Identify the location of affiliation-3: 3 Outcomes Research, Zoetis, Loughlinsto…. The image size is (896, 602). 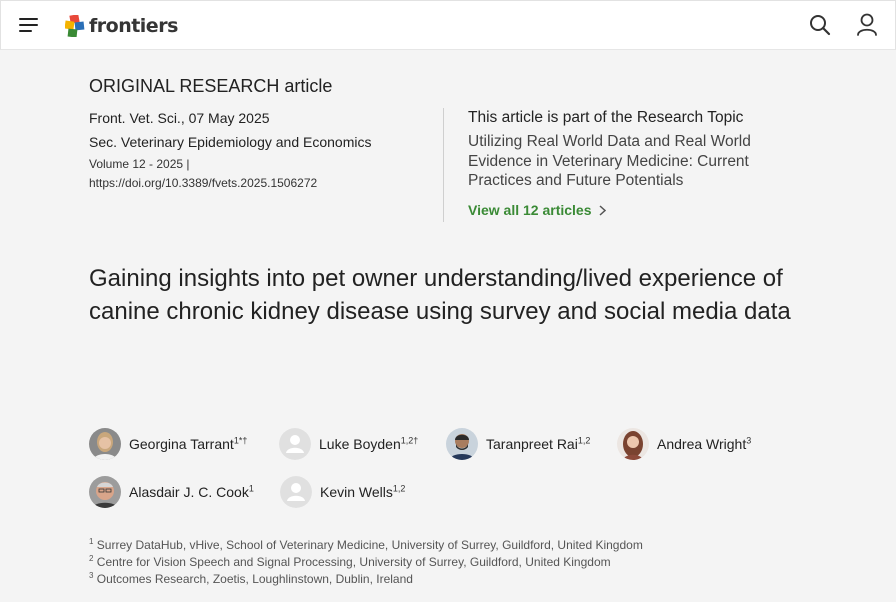
(251, 578).